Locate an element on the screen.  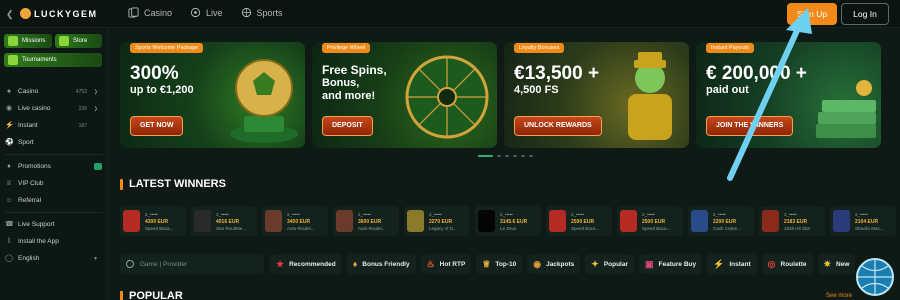
sidebar-item-referral: ☺ Referral is located at coordinates (54, 200).